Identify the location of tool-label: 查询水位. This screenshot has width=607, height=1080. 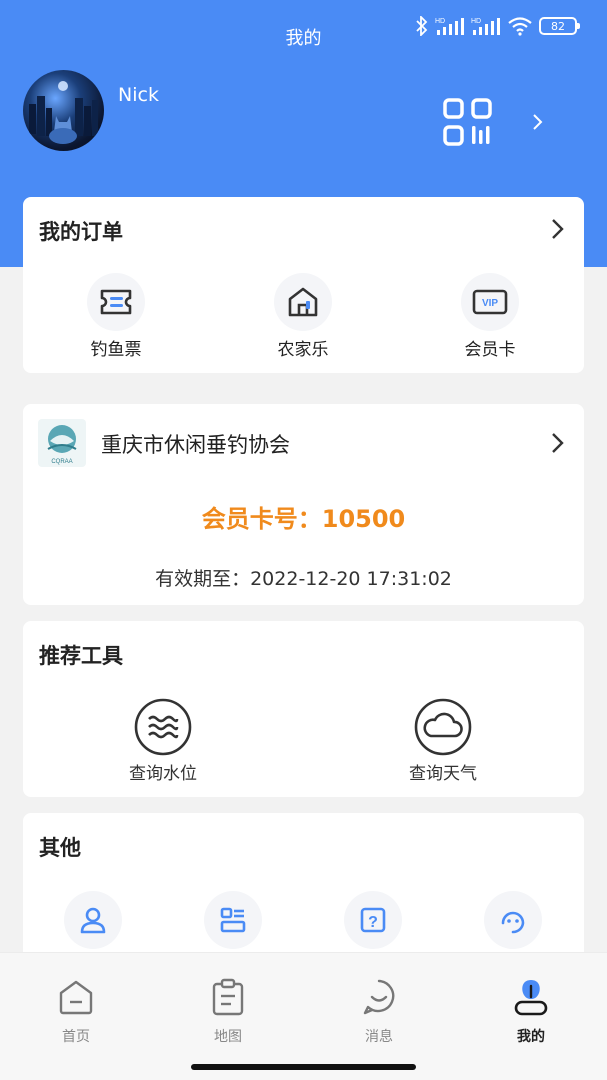
(163, 774).